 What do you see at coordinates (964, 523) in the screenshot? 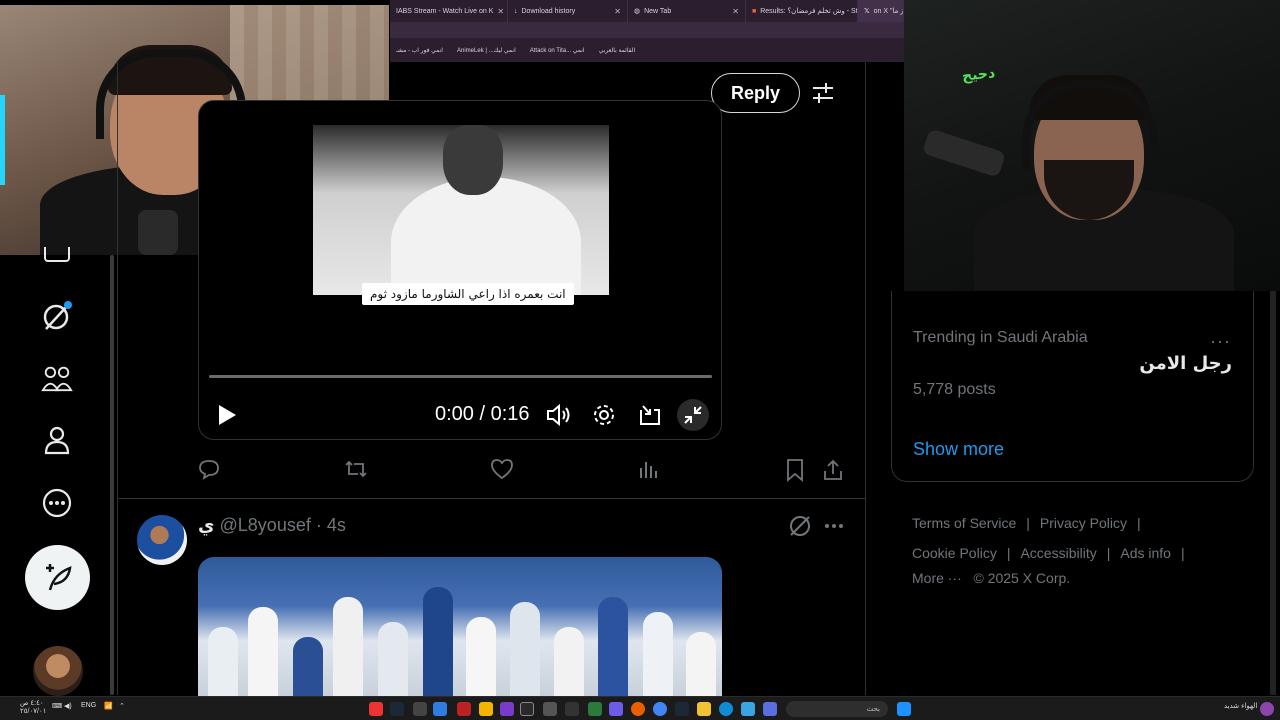
I see `terms-link: Terms of Service` at bounding box center [964, 523].